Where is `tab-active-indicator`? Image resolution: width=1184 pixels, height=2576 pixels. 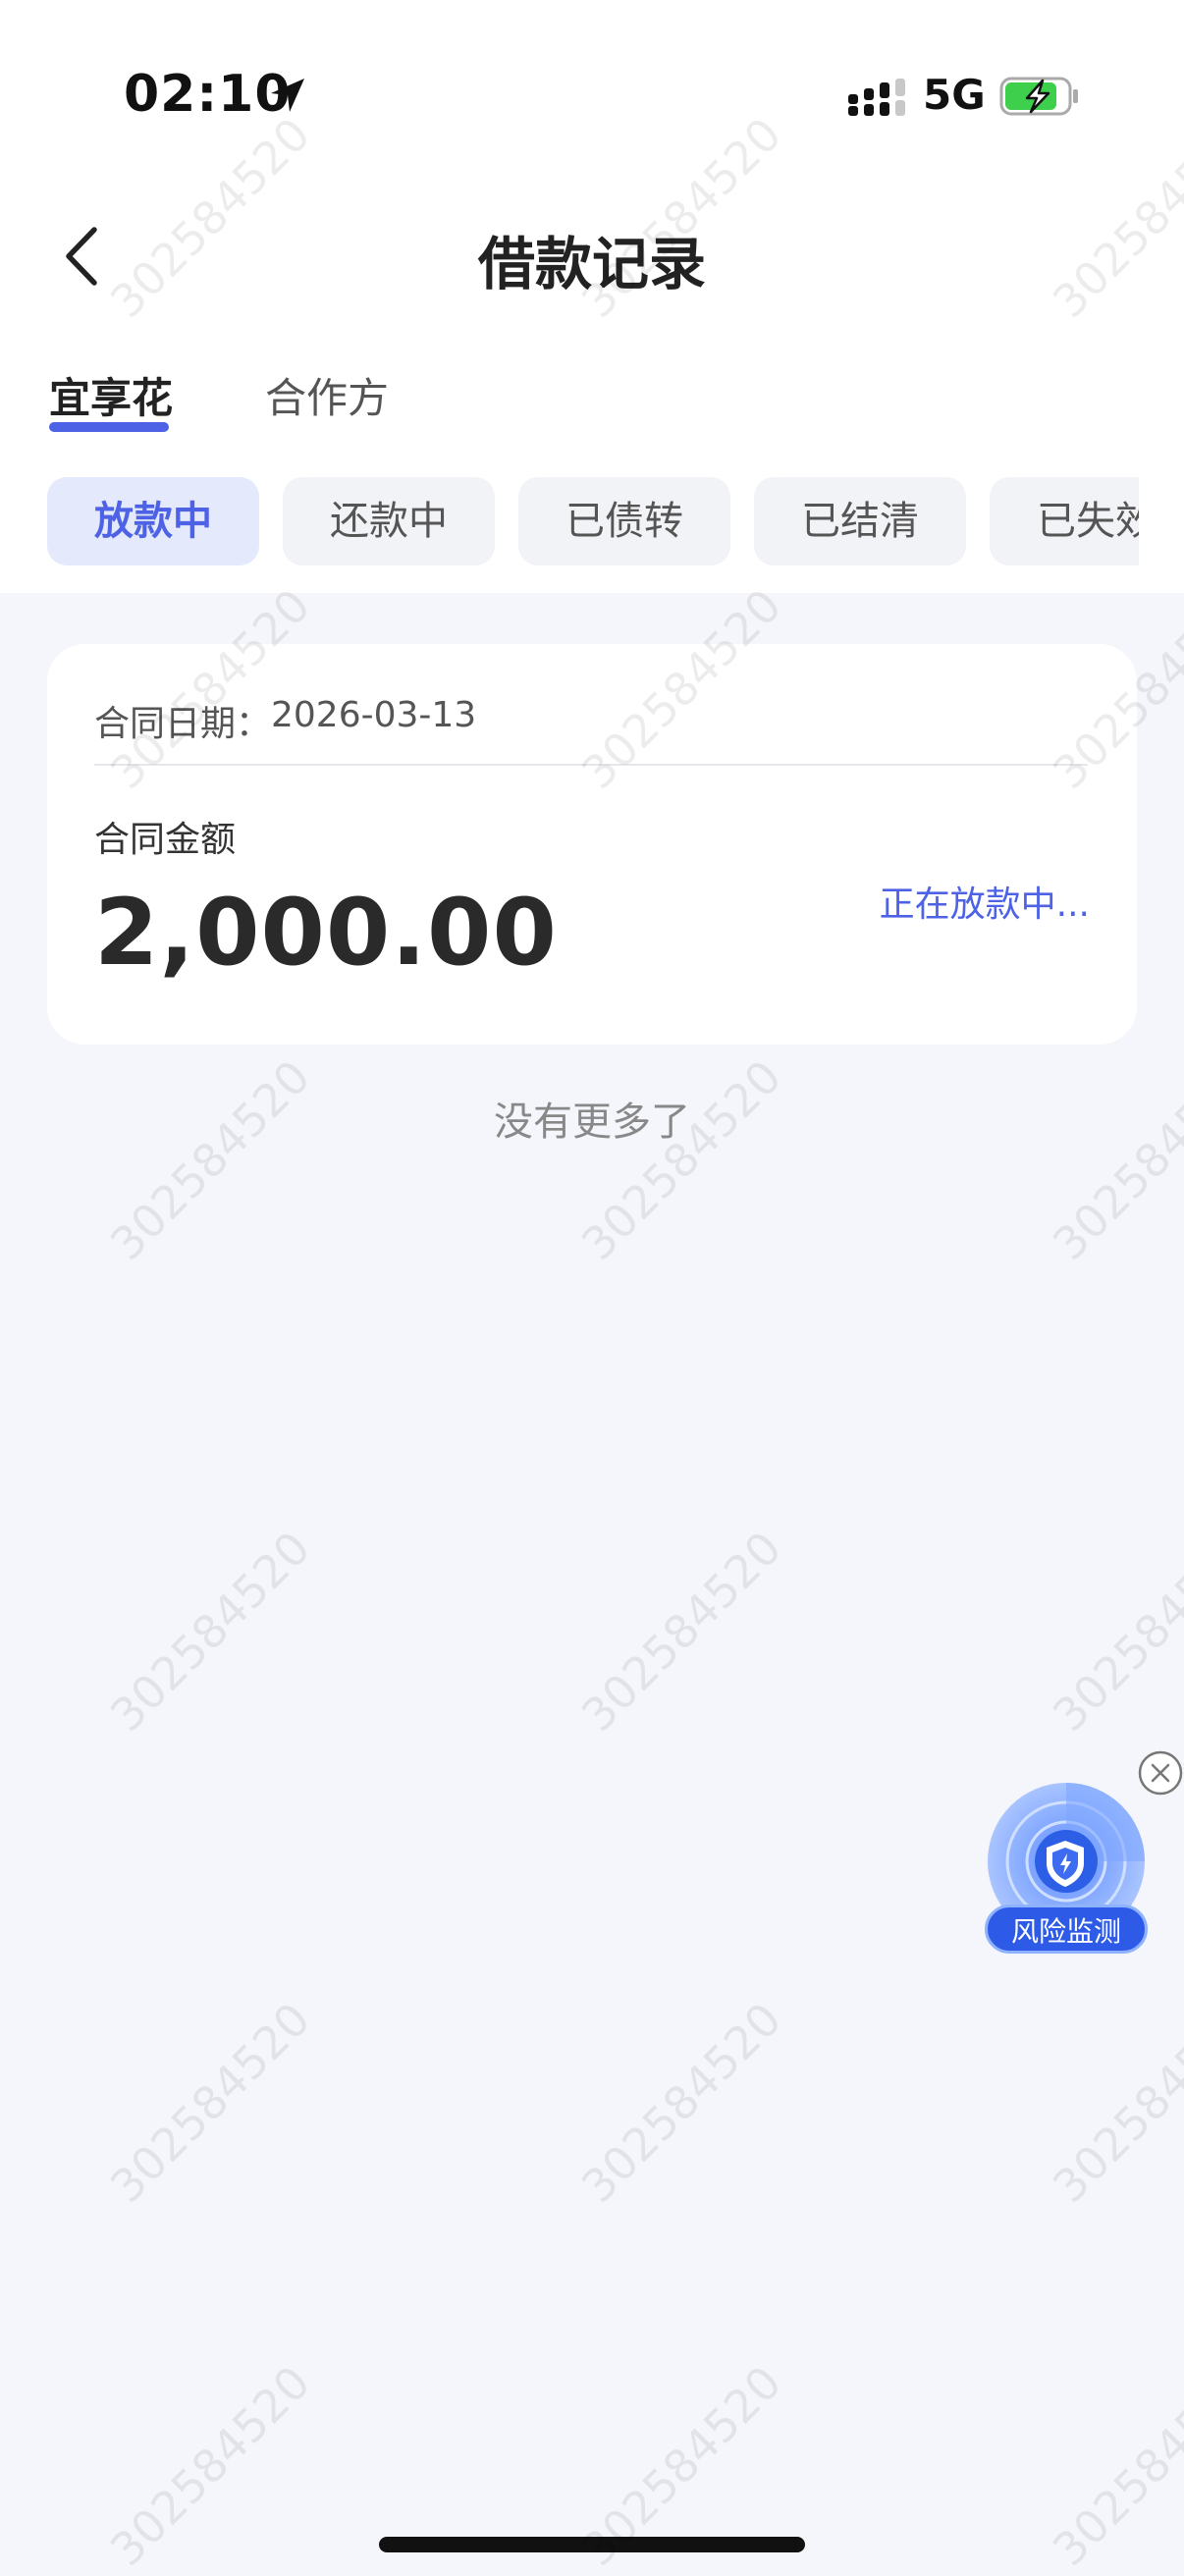
tab-active-indicator is located at coordinates (109, 427).